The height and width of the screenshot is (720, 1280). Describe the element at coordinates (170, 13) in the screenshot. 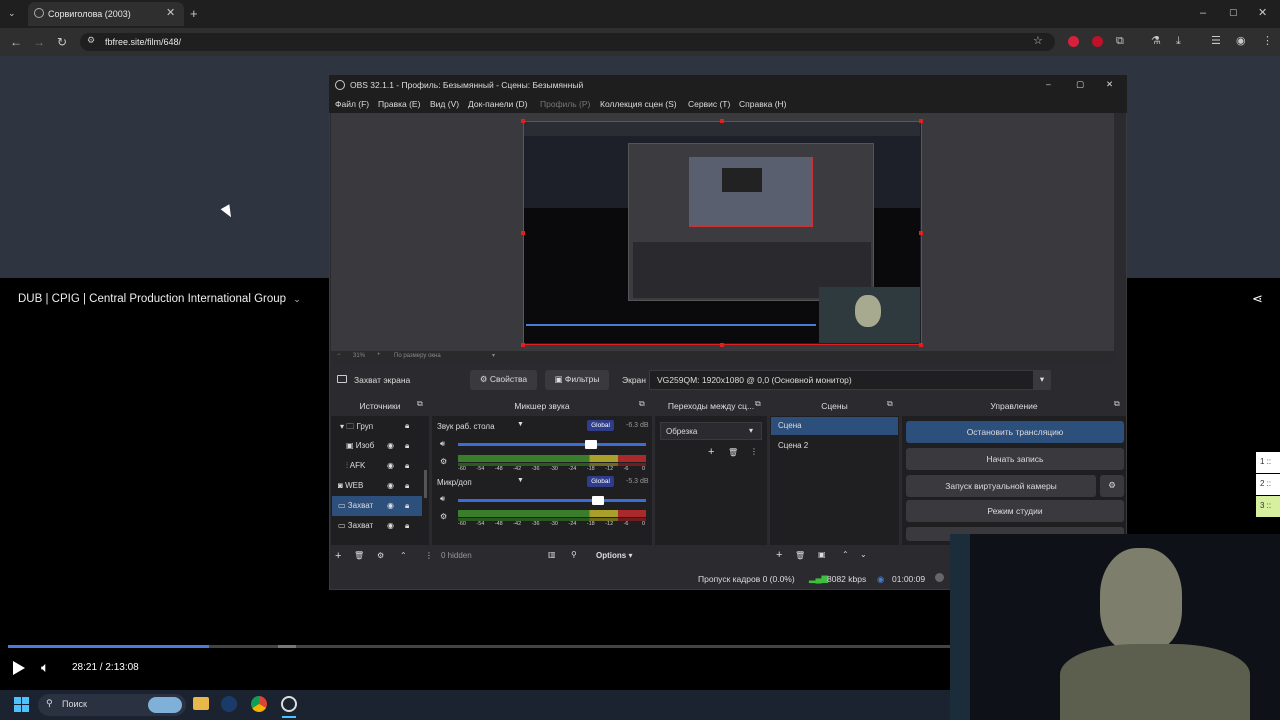

I see `close-tab-icon: ✕` at that location.